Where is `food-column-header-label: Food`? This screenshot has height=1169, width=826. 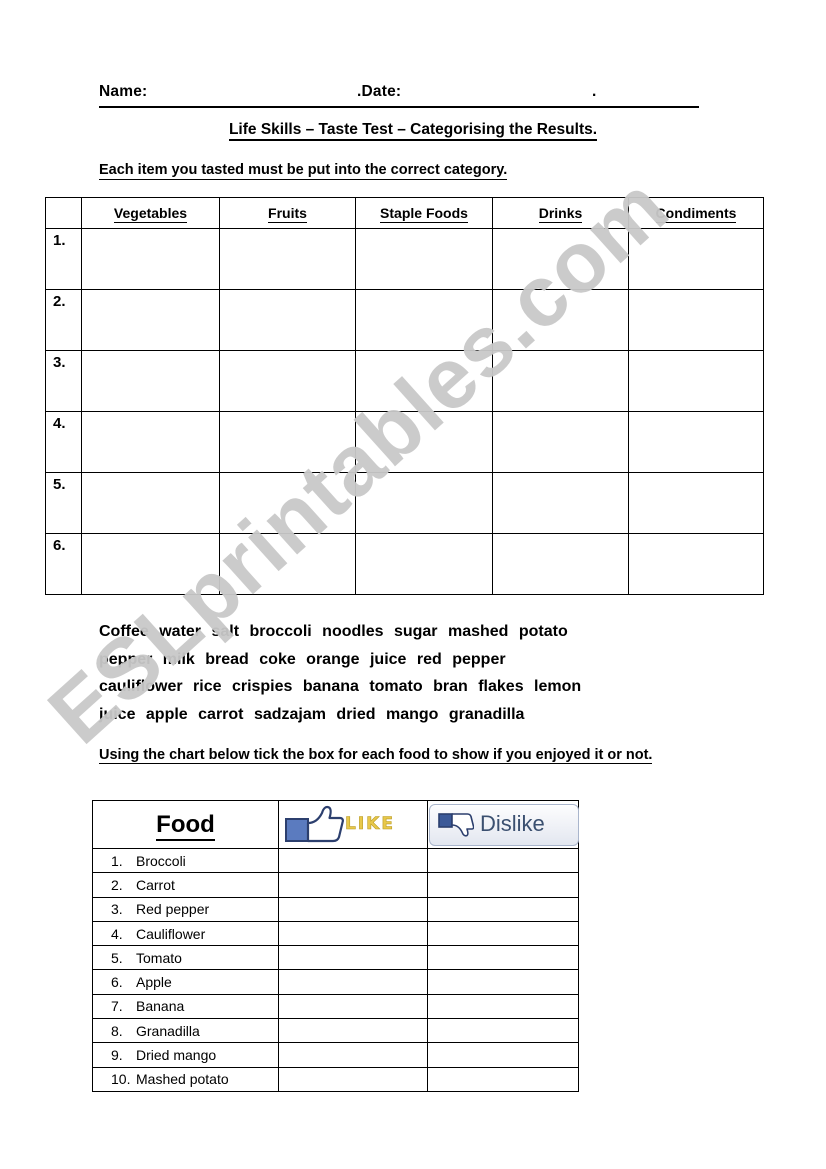 food-column-header-label: Food is located at coordinates (185, 825).